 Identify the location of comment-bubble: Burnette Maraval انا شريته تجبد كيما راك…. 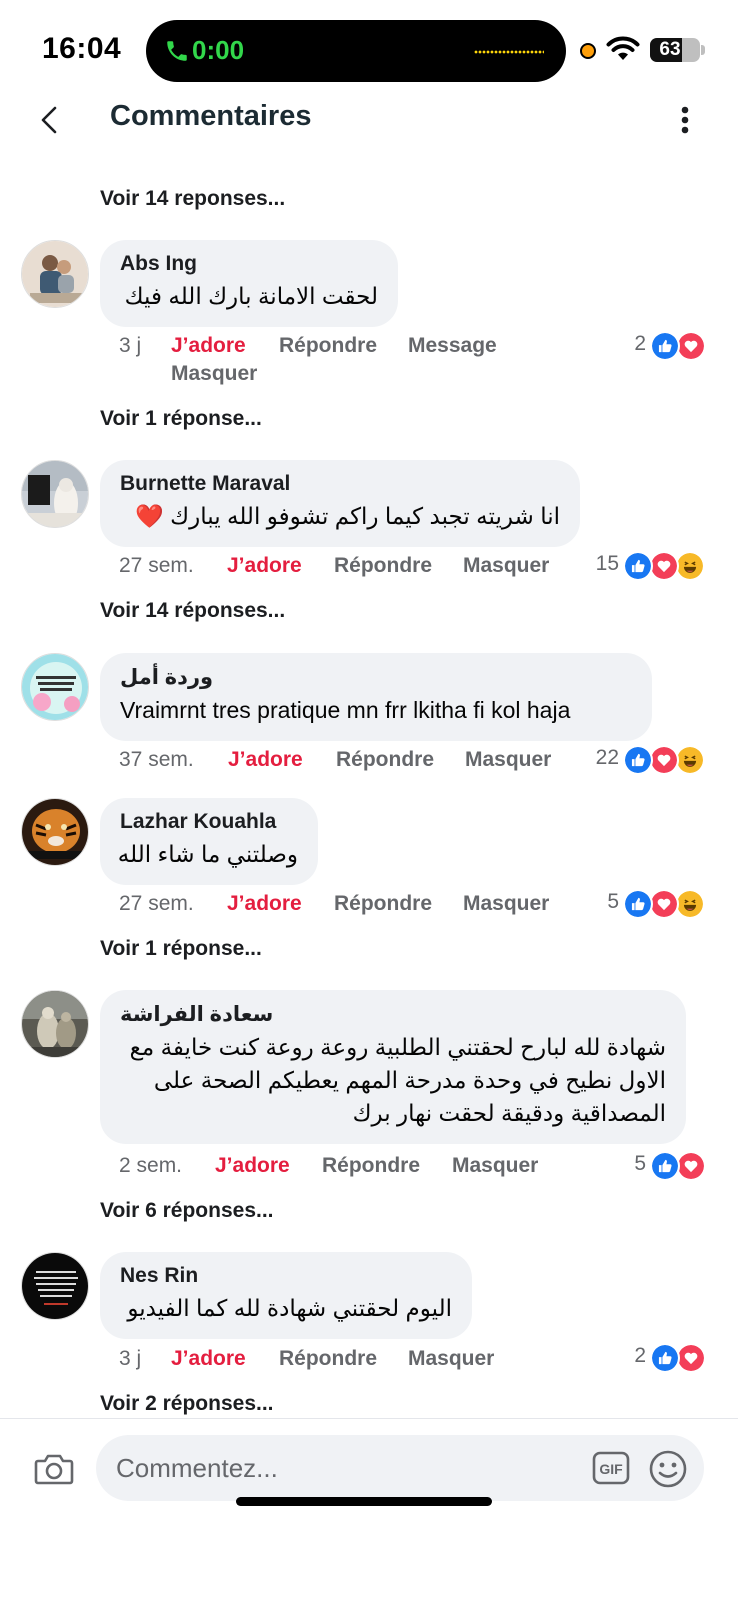
(340, 503).